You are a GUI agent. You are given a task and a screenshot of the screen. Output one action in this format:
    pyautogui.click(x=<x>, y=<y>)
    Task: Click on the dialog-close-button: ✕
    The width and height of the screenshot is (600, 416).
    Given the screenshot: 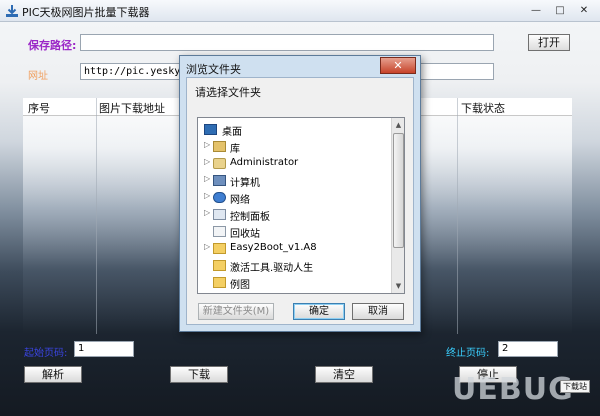 What is the action you would take?
    pyautogui.click(x=398, y=65)
    